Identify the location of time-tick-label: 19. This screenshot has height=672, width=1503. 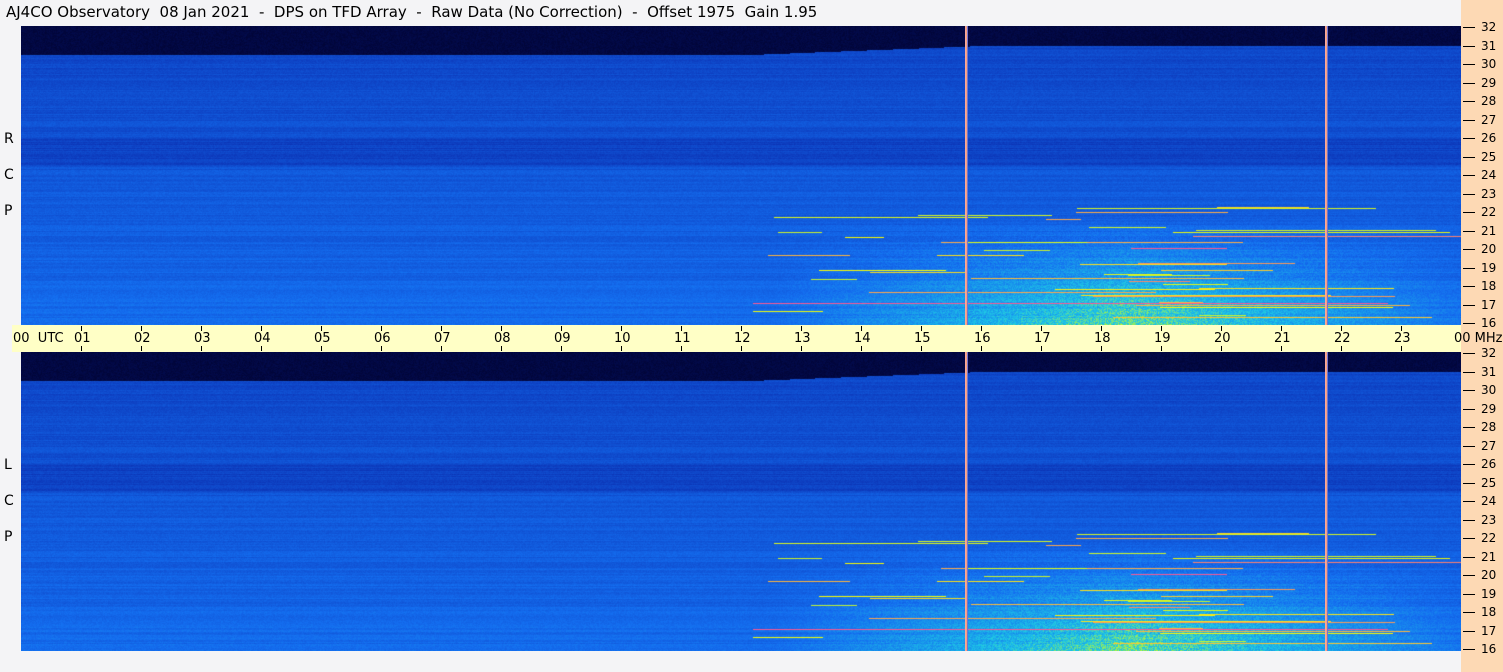
(1162, 338).